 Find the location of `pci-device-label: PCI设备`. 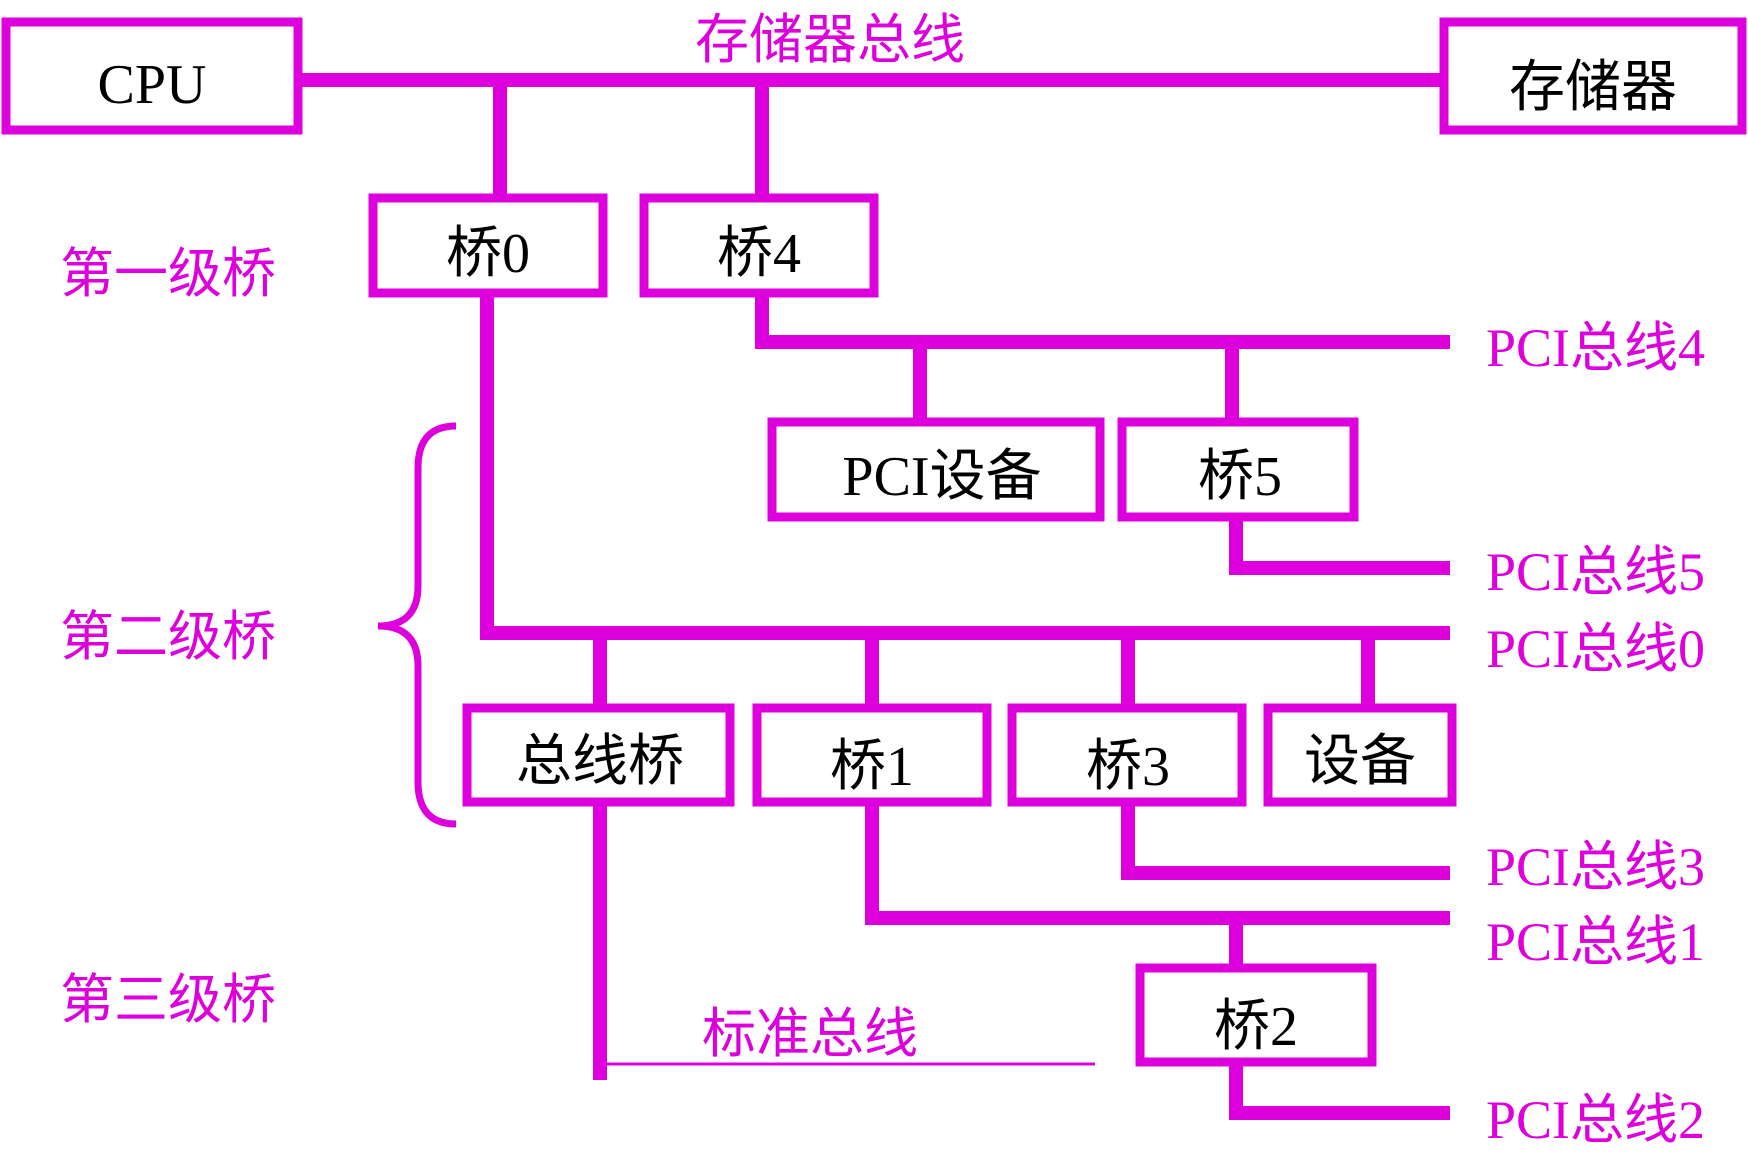

pci-device-label: PCI设备 is located at coordinates (941, 477).